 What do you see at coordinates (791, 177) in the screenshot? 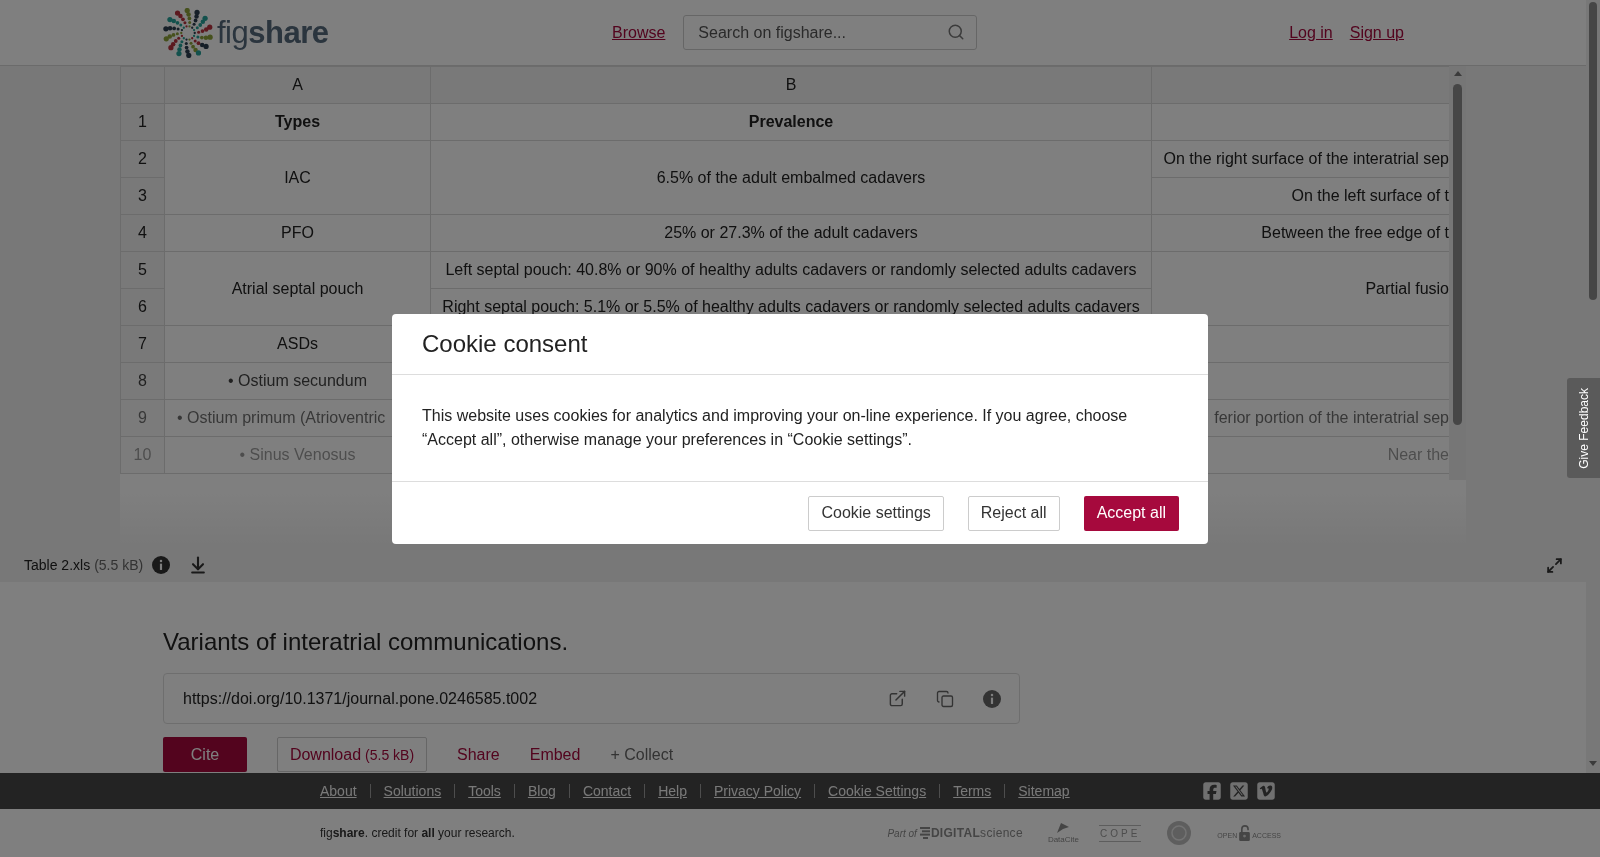
I see `table-cell: 6.5% of the adult embalmed cadavers` at bounding box center [791, 177].